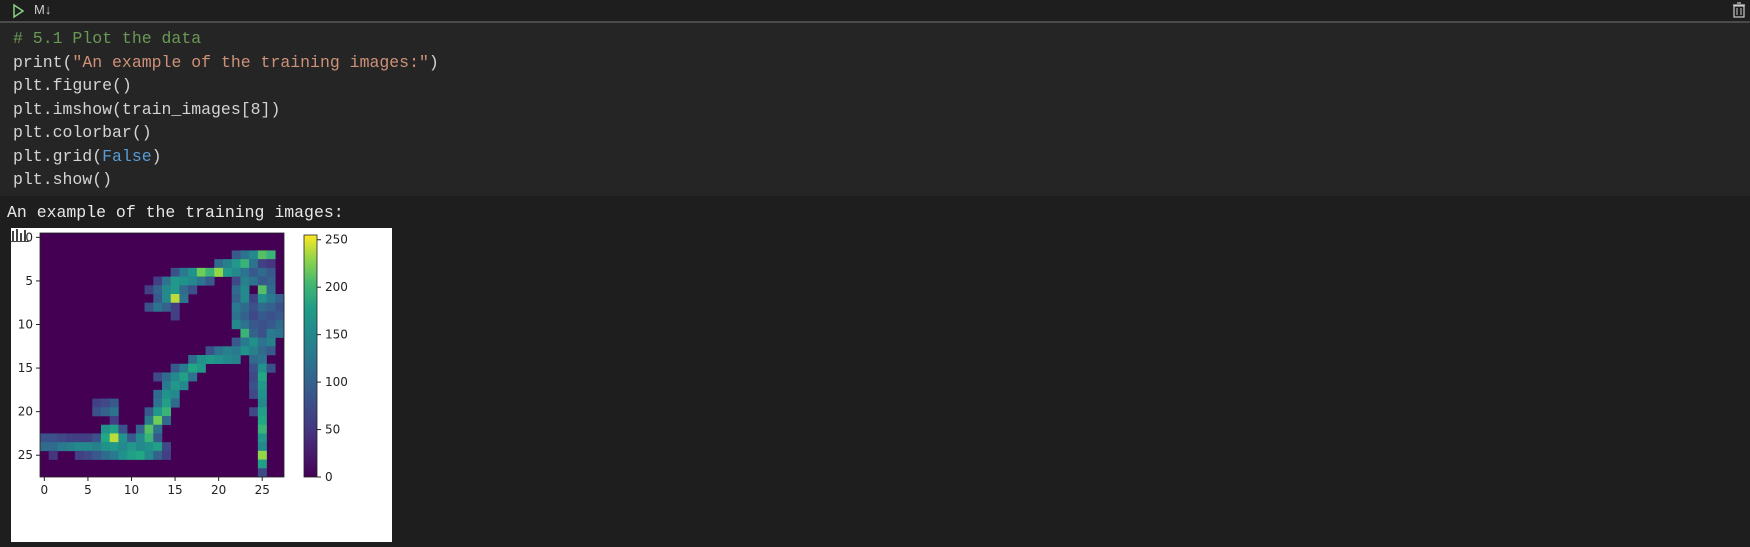 Image resolution: width=1750 pixels, height=547 pixels. What do you see at coordinates (25, 368) in the screenshot?
I see `y-tick-label: 15` at bounding box center [25, 368].